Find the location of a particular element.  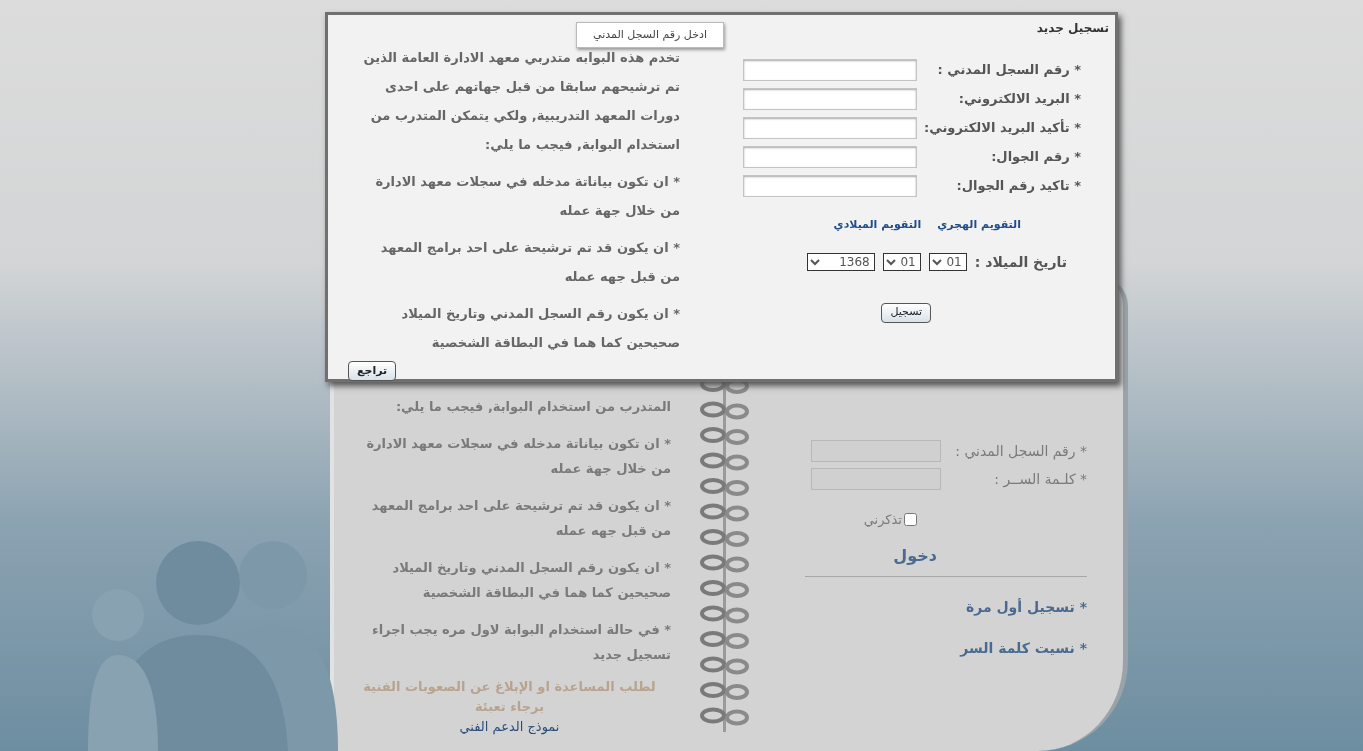

instructions-text: تخدم هذه البوابه متدربي معهد الادارة العامة الذين تم ترشيحهم سابقا من قبل جهاتهم على احدى دورات المعهد التدريبية, ولكي يتمكن المتدرب من استخدام البوابة, فيجب ما يلي: is located at coordinates (521, 102).